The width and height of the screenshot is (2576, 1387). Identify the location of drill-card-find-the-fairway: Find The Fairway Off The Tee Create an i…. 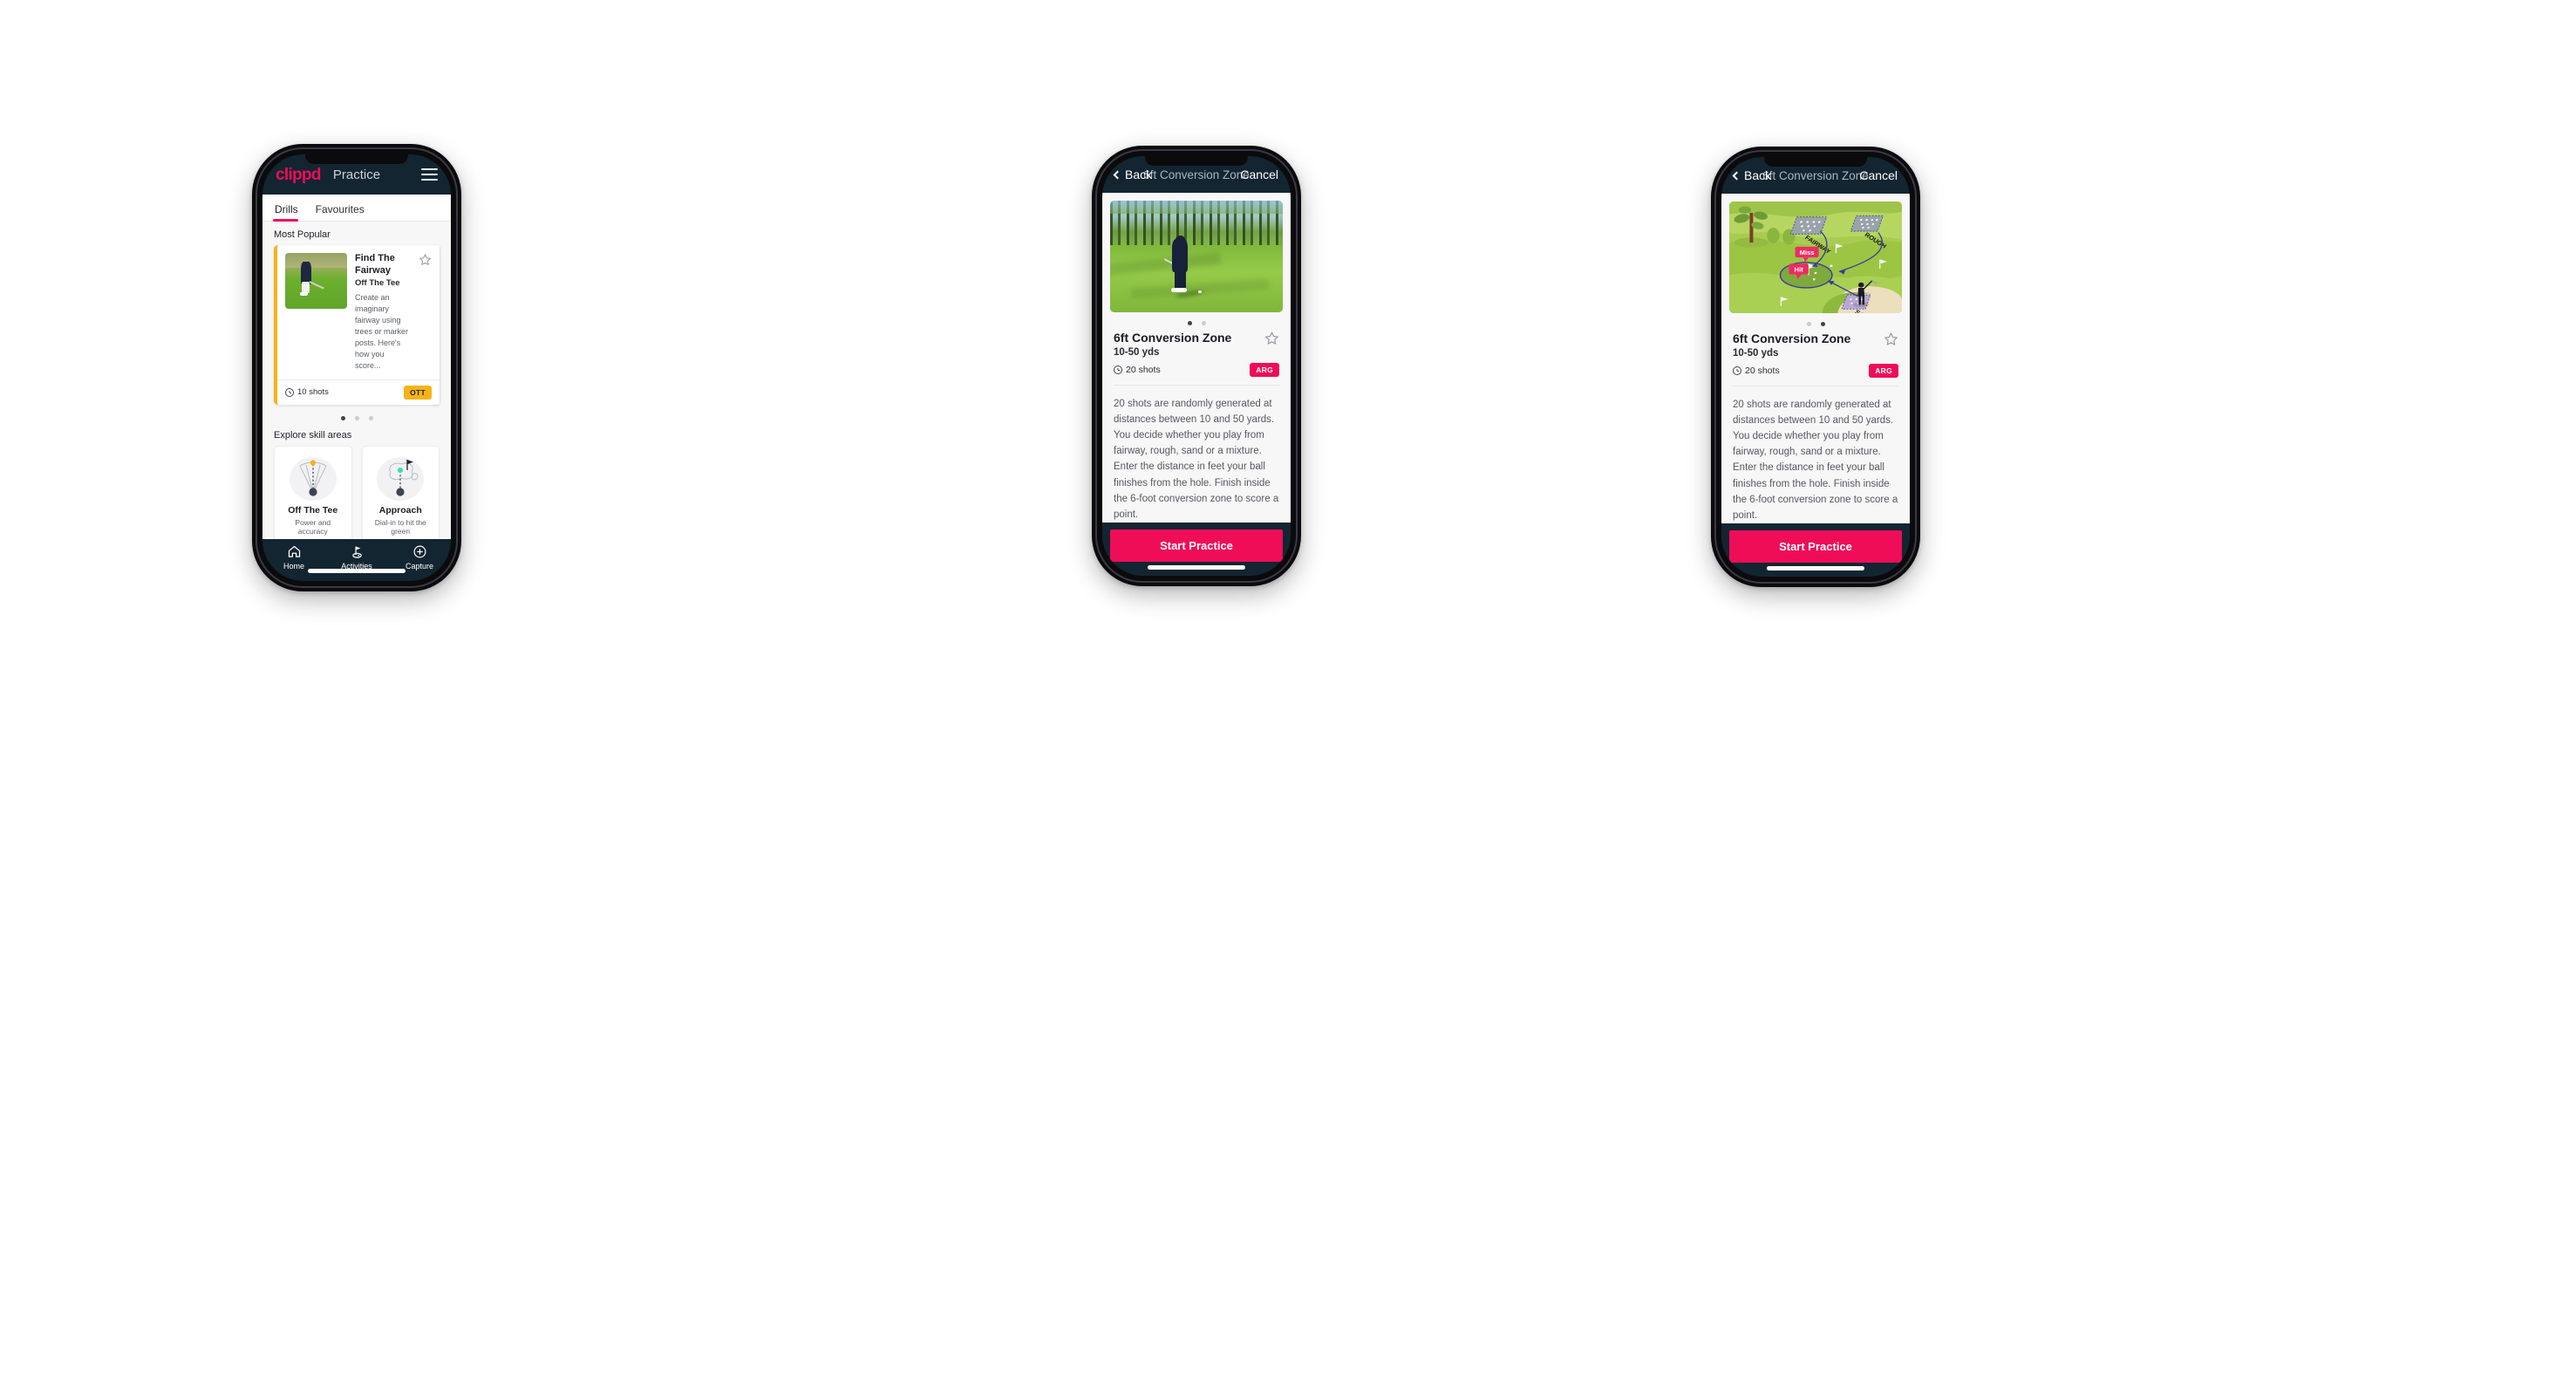
(357, 325).